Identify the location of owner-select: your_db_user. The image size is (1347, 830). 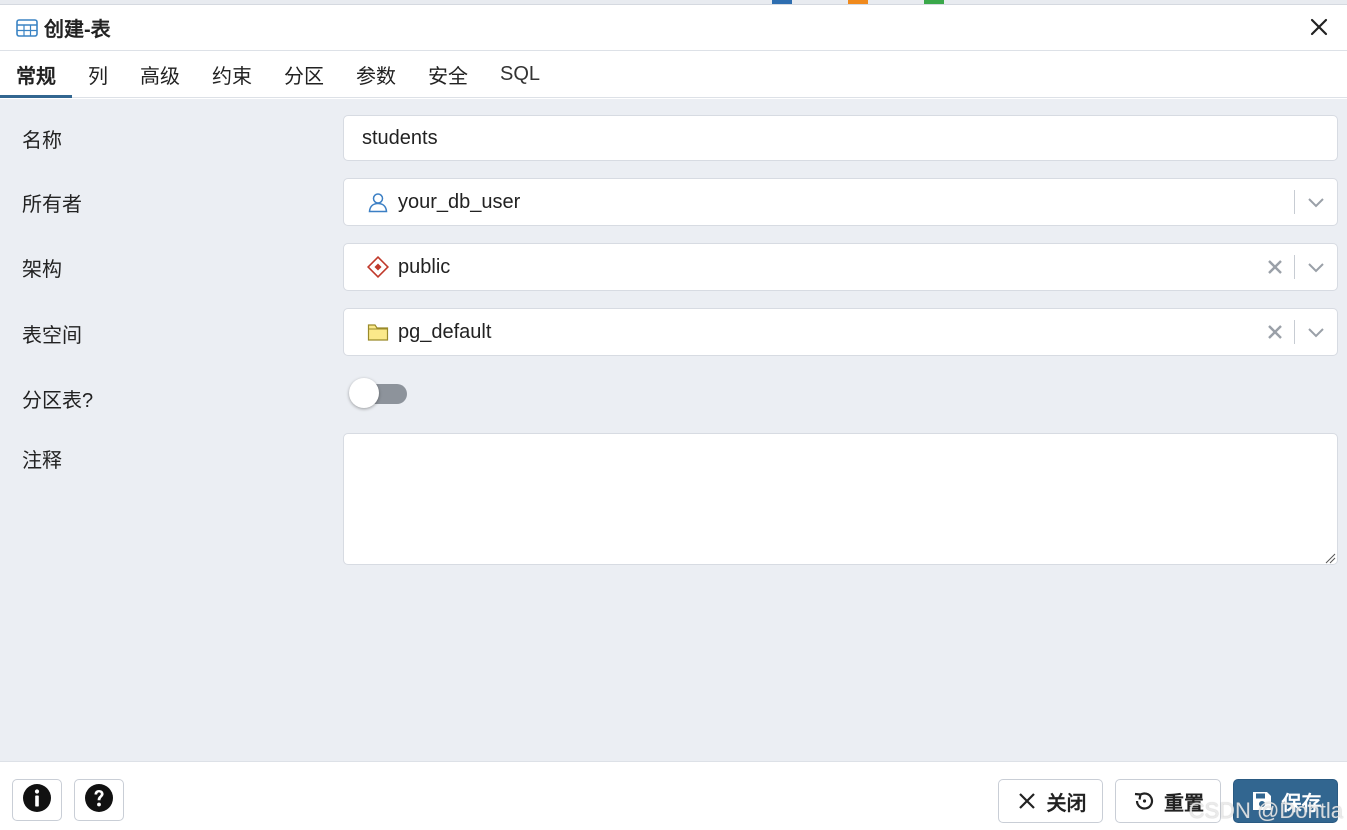
(840, 202).